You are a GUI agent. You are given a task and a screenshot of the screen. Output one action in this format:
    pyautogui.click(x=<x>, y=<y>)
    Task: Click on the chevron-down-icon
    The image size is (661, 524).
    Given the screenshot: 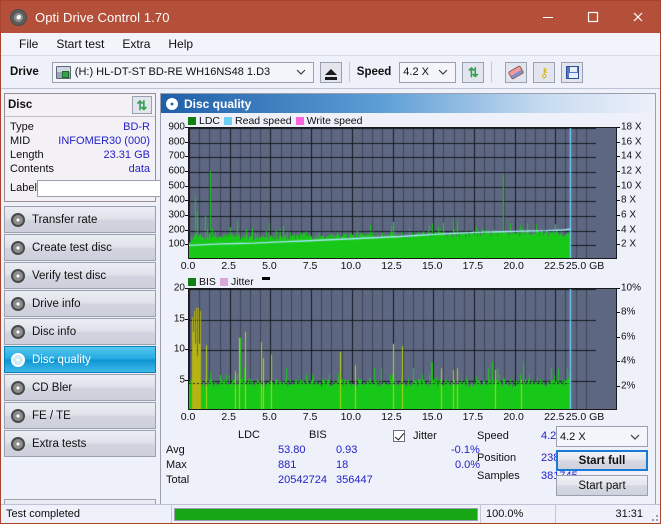 What is the action you would take?
    pyautogui.click(x=442, y=72)
    